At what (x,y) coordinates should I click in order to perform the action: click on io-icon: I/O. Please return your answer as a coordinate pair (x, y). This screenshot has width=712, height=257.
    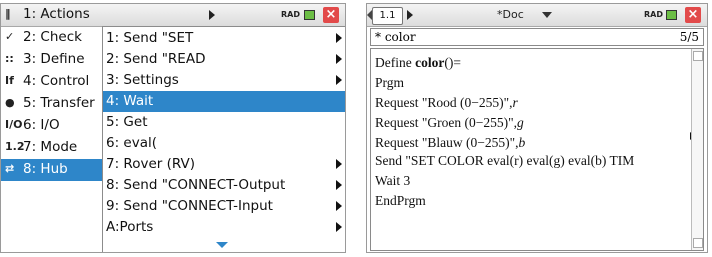
    Looking at the image, I should click on (14, 124).